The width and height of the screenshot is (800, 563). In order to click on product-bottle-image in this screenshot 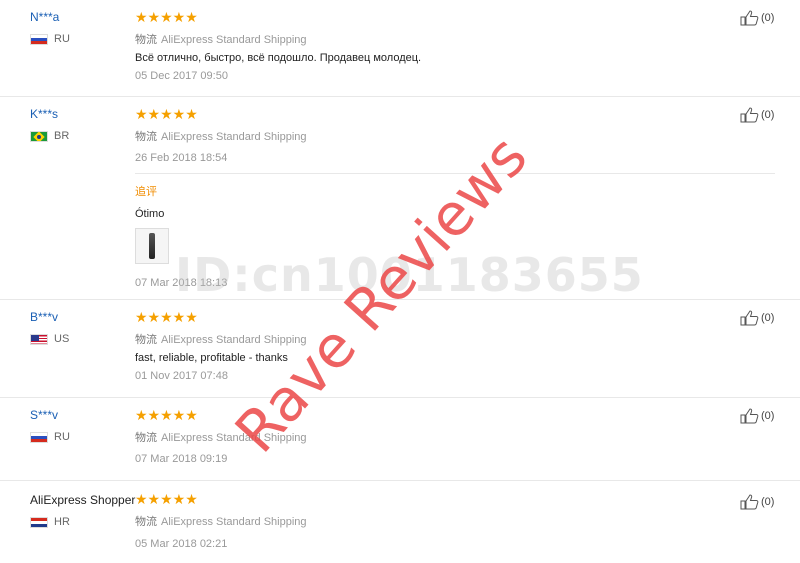, I will do `click(152, 246)`.